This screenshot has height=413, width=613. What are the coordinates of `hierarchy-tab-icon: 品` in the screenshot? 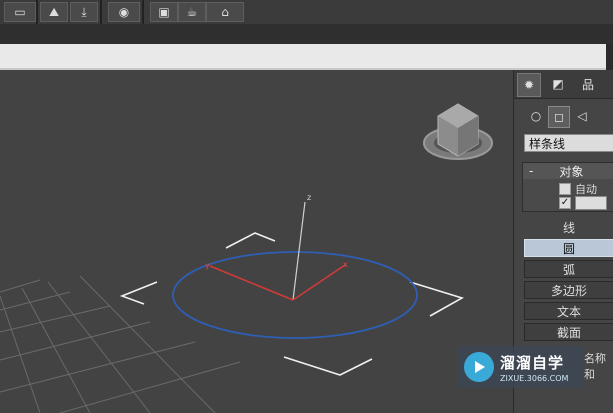 It's located at (588, 84).